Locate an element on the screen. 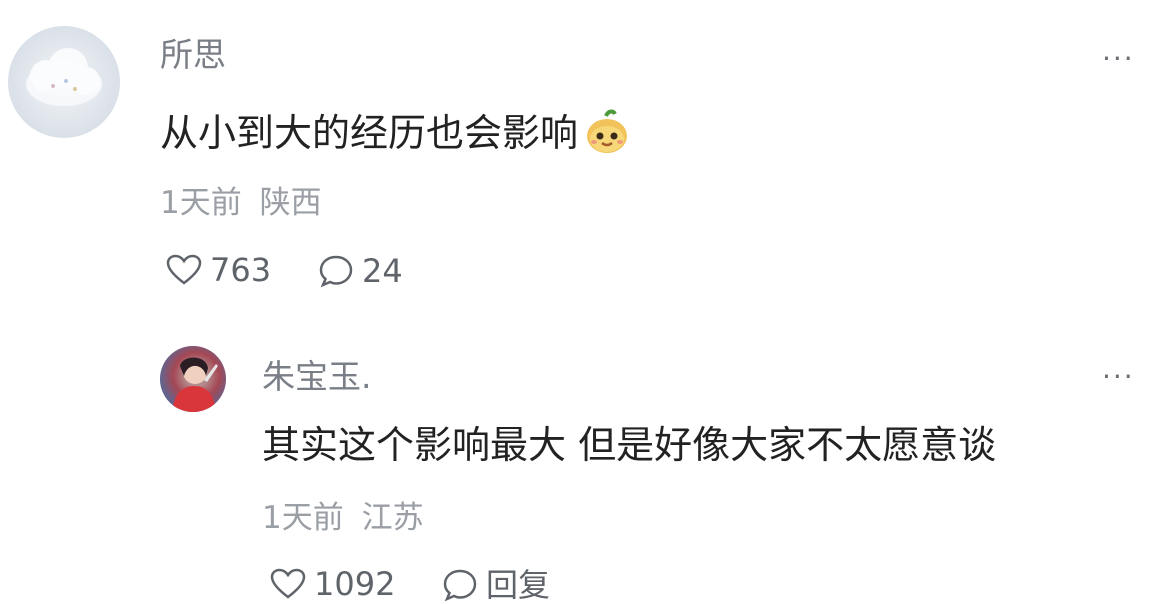  person-avatar is located at coordinates (193, 379).